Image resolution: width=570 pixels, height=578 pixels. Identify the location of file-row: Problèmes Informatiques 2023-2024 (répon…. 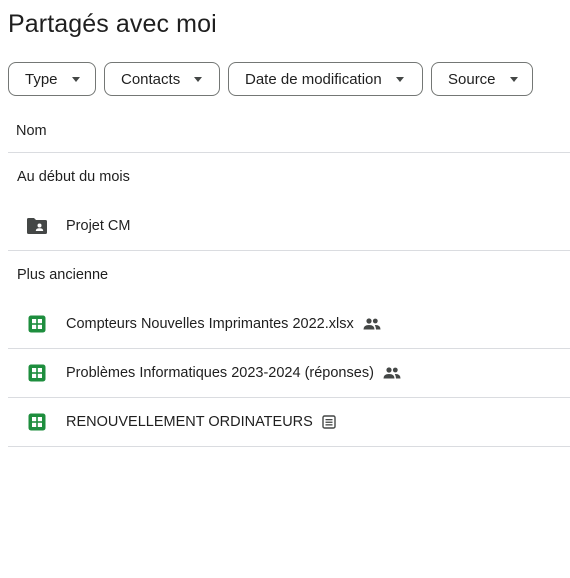
(289, 373).